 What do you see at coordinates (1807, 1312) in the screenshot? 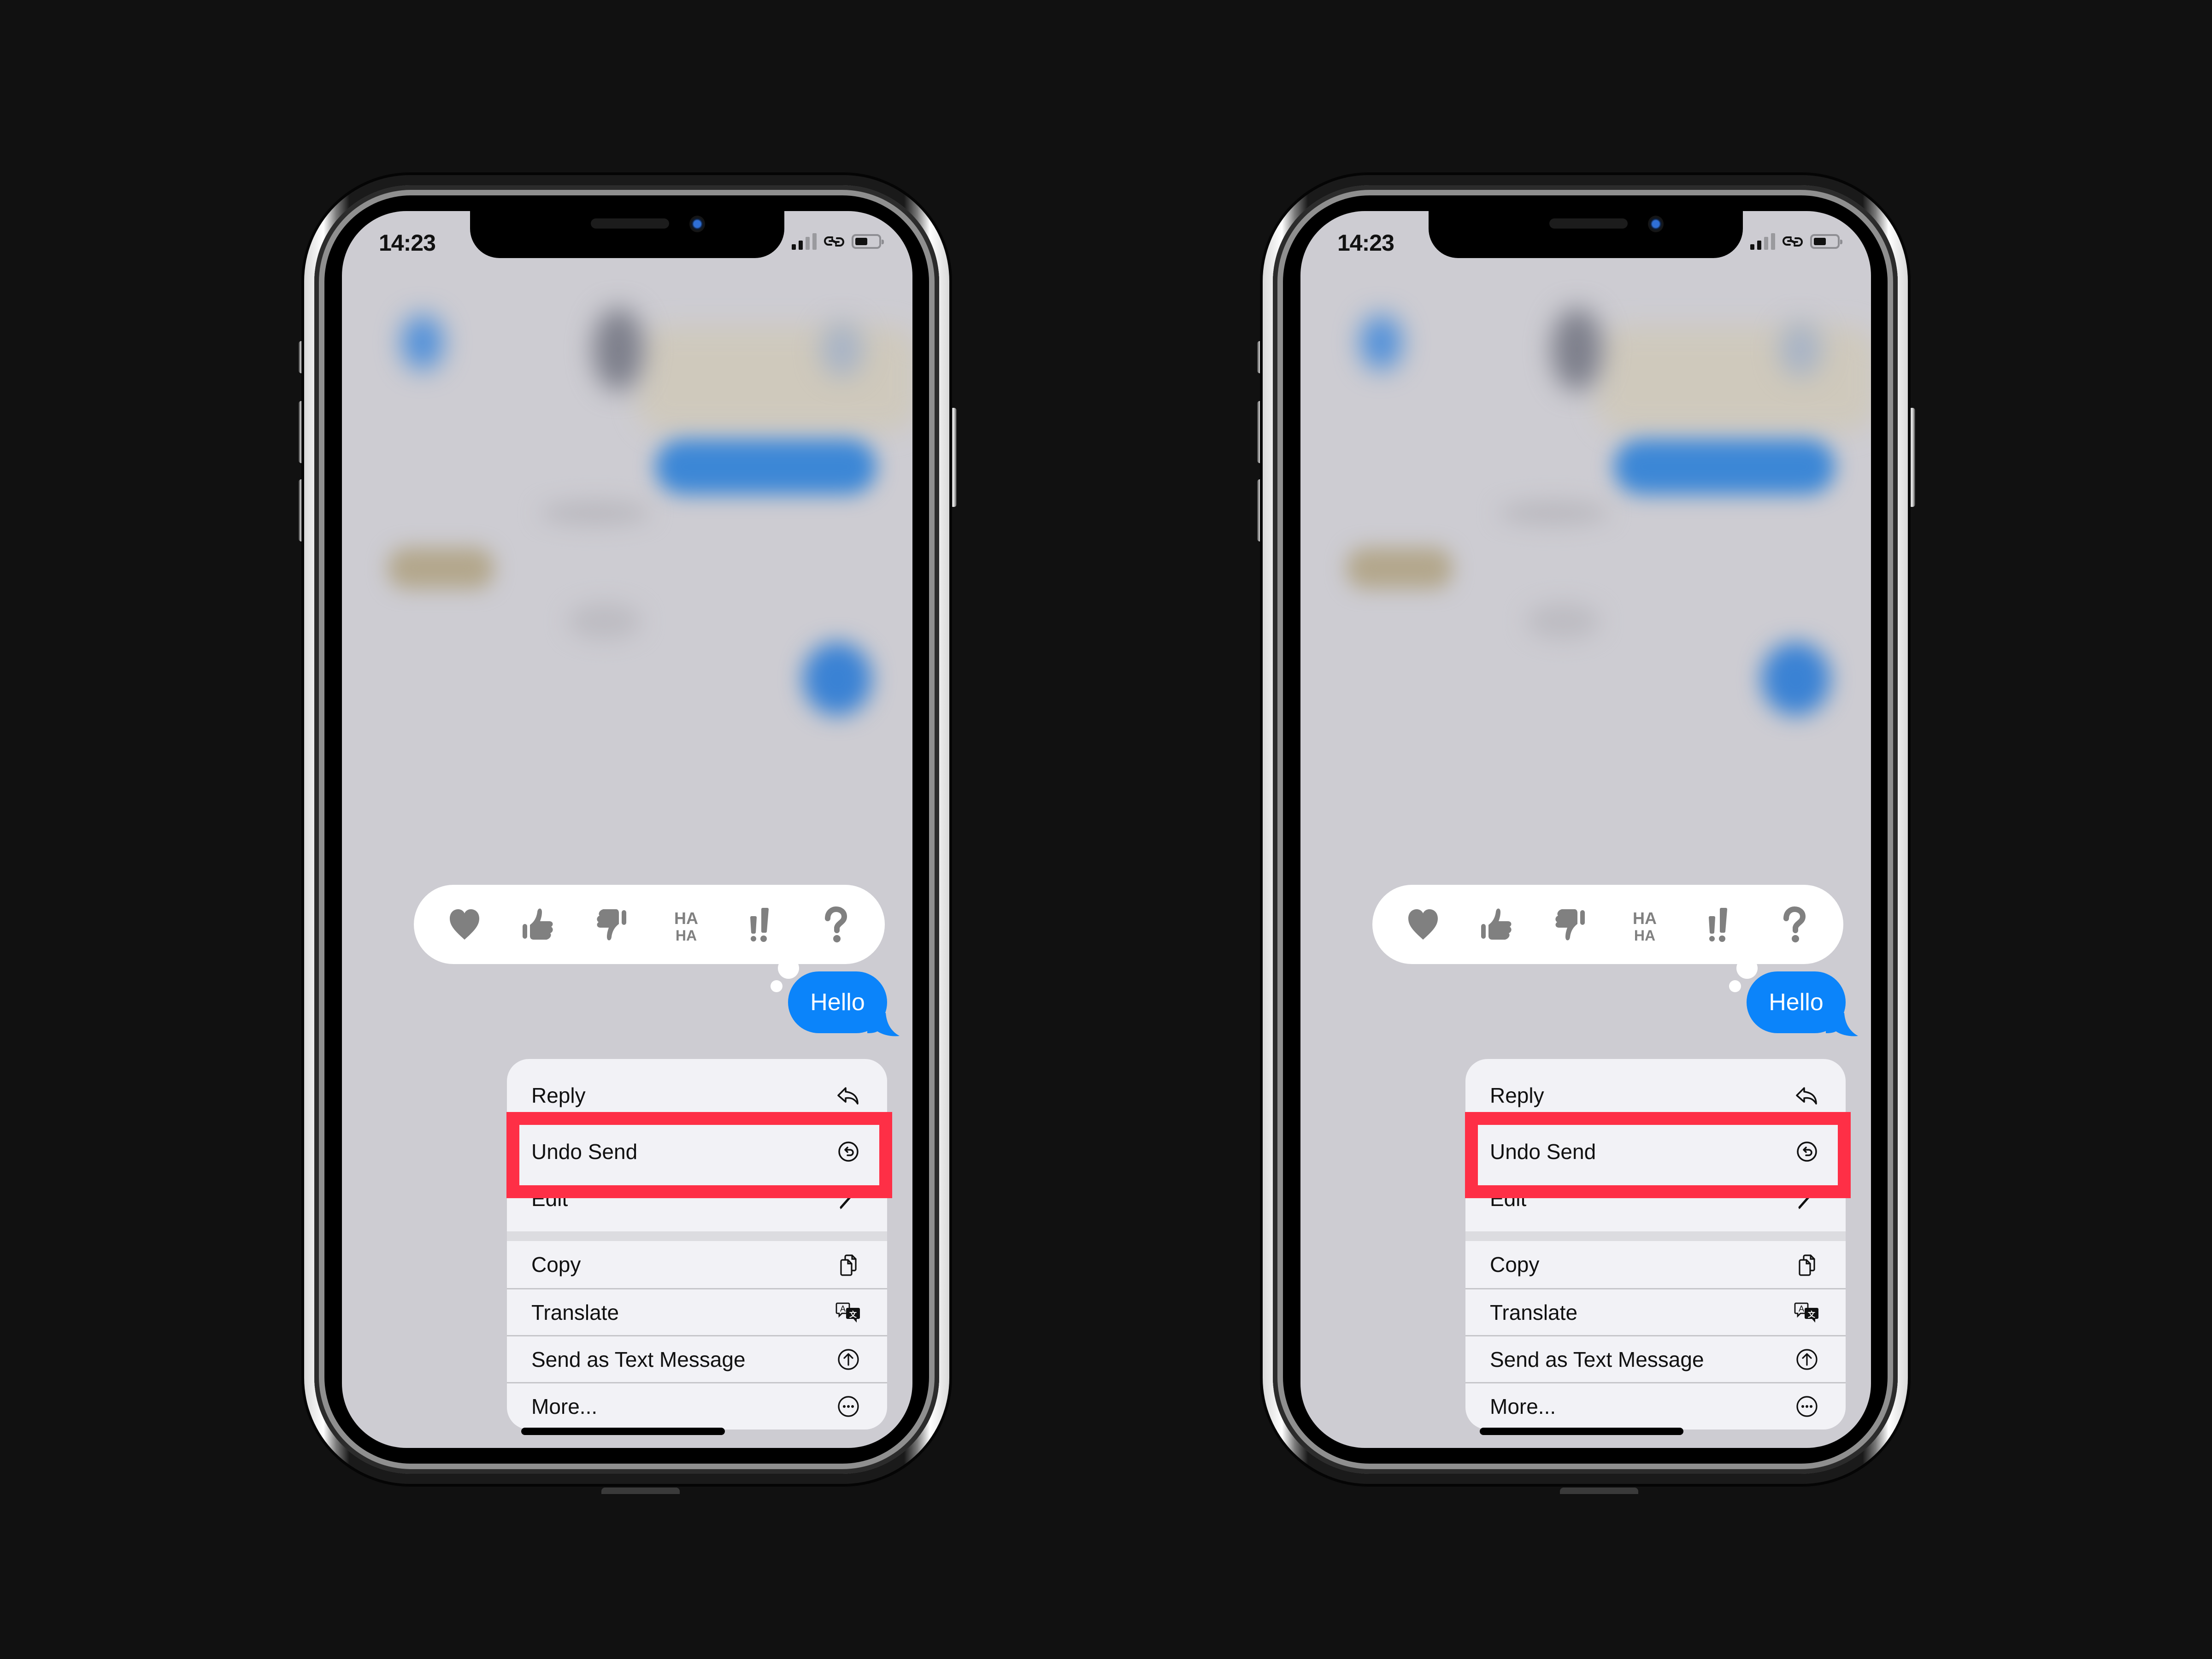
I see `translate-bubbles-icon: A 文` at bounding box center [1807, 1312].